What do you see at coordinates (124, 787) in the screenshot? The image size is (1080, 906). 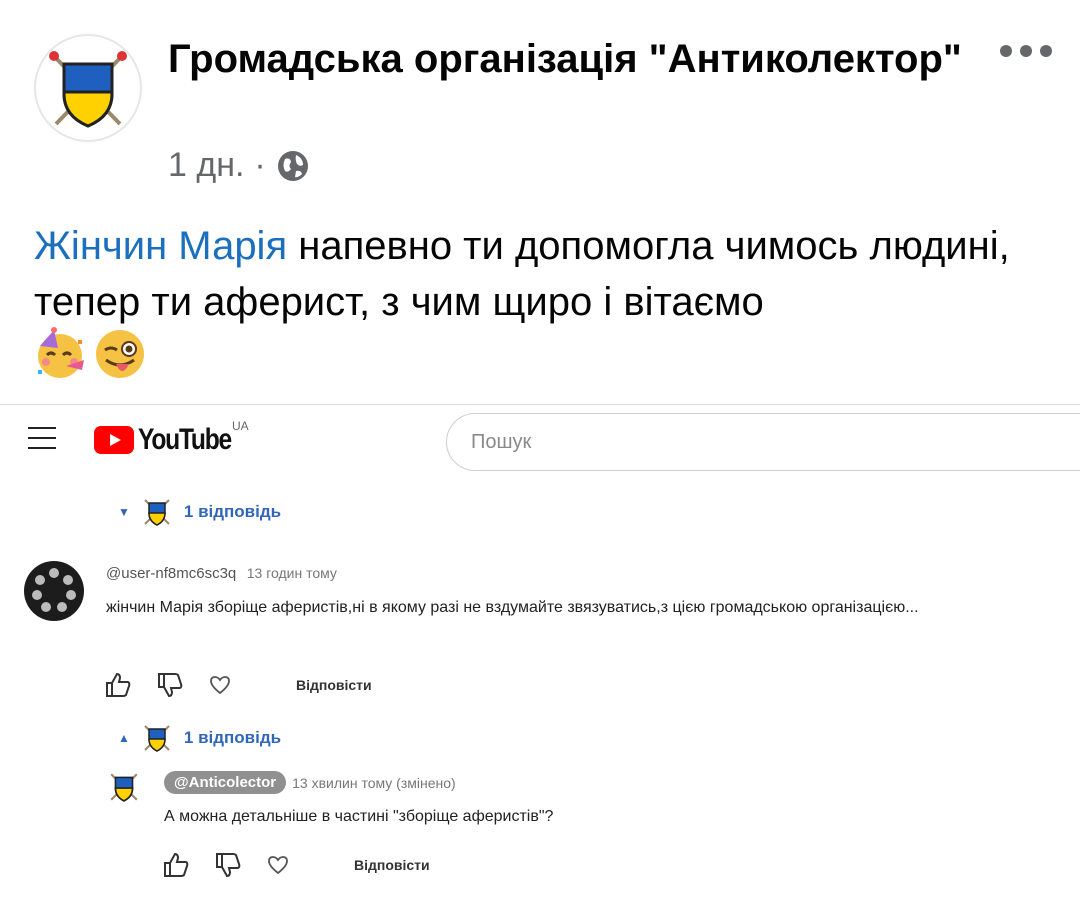 I see `reply-author-avatar` at bounding box center [124, 787].